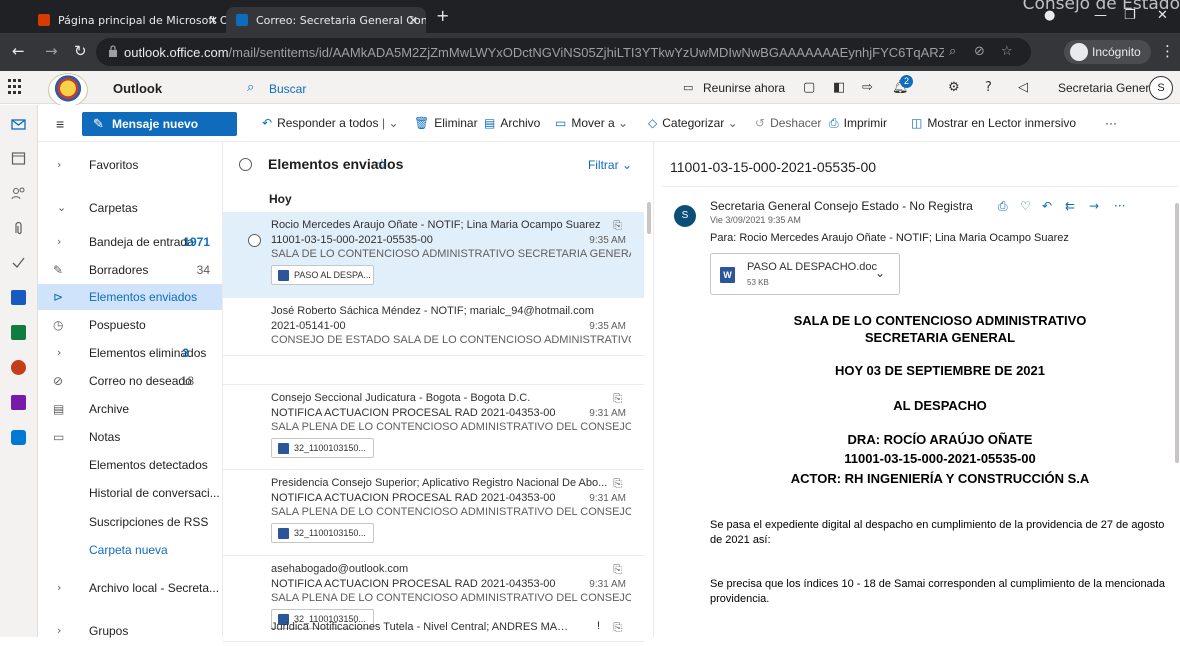 The height and width of the screenshot is (646, 1180). Describe the element at coordinates (326, 20) in the screenshot. I see `browser-tab-mail: Correo: Secretaria General Conse ✕` at that location.